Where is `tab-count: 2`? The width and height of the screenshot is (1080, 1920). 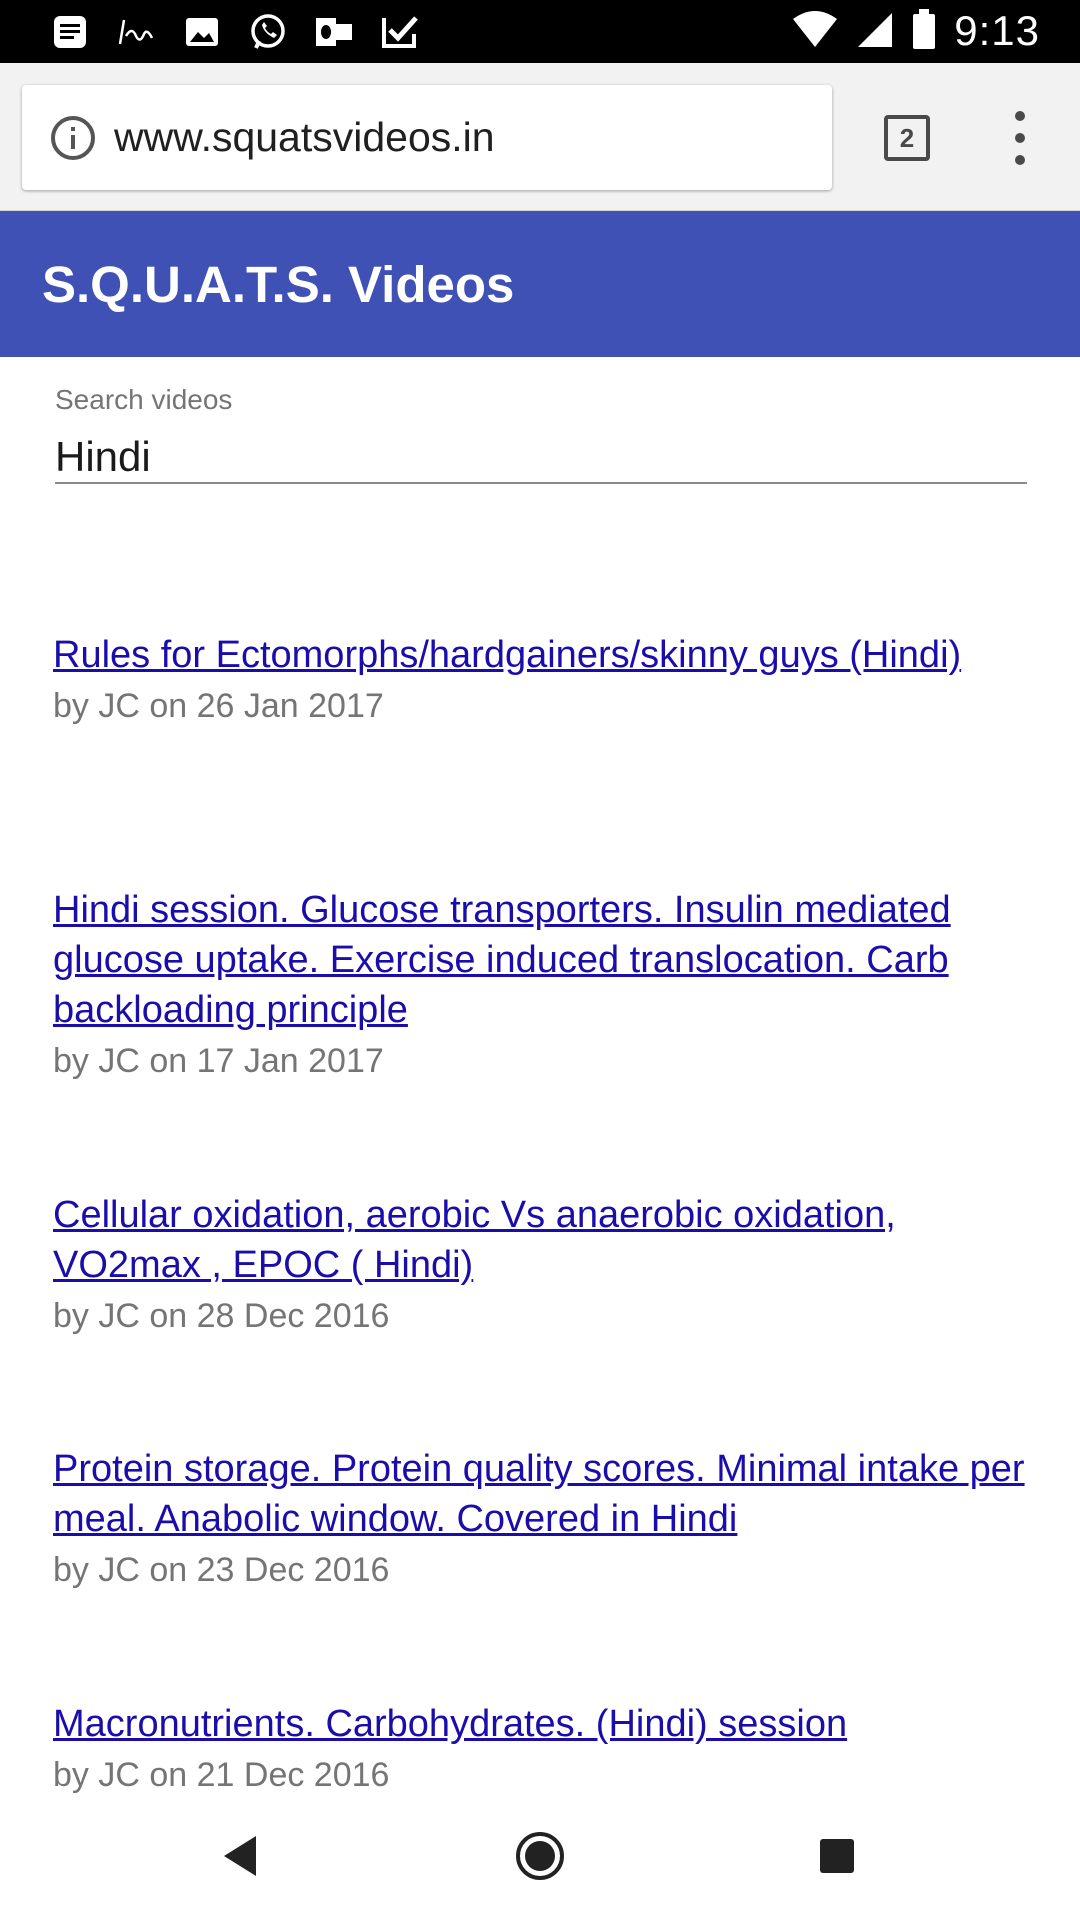
tab-count: 2 is located at coordinates (907, 137).